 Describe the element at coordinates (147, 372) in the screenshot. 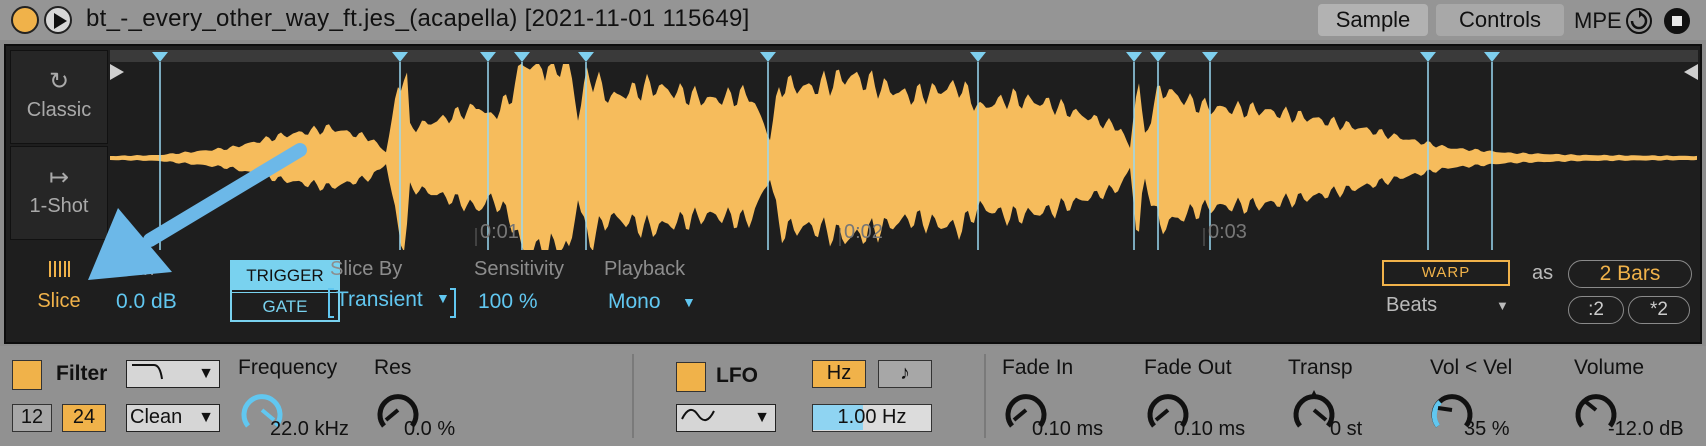

I see `lowpass-icon` at that location.